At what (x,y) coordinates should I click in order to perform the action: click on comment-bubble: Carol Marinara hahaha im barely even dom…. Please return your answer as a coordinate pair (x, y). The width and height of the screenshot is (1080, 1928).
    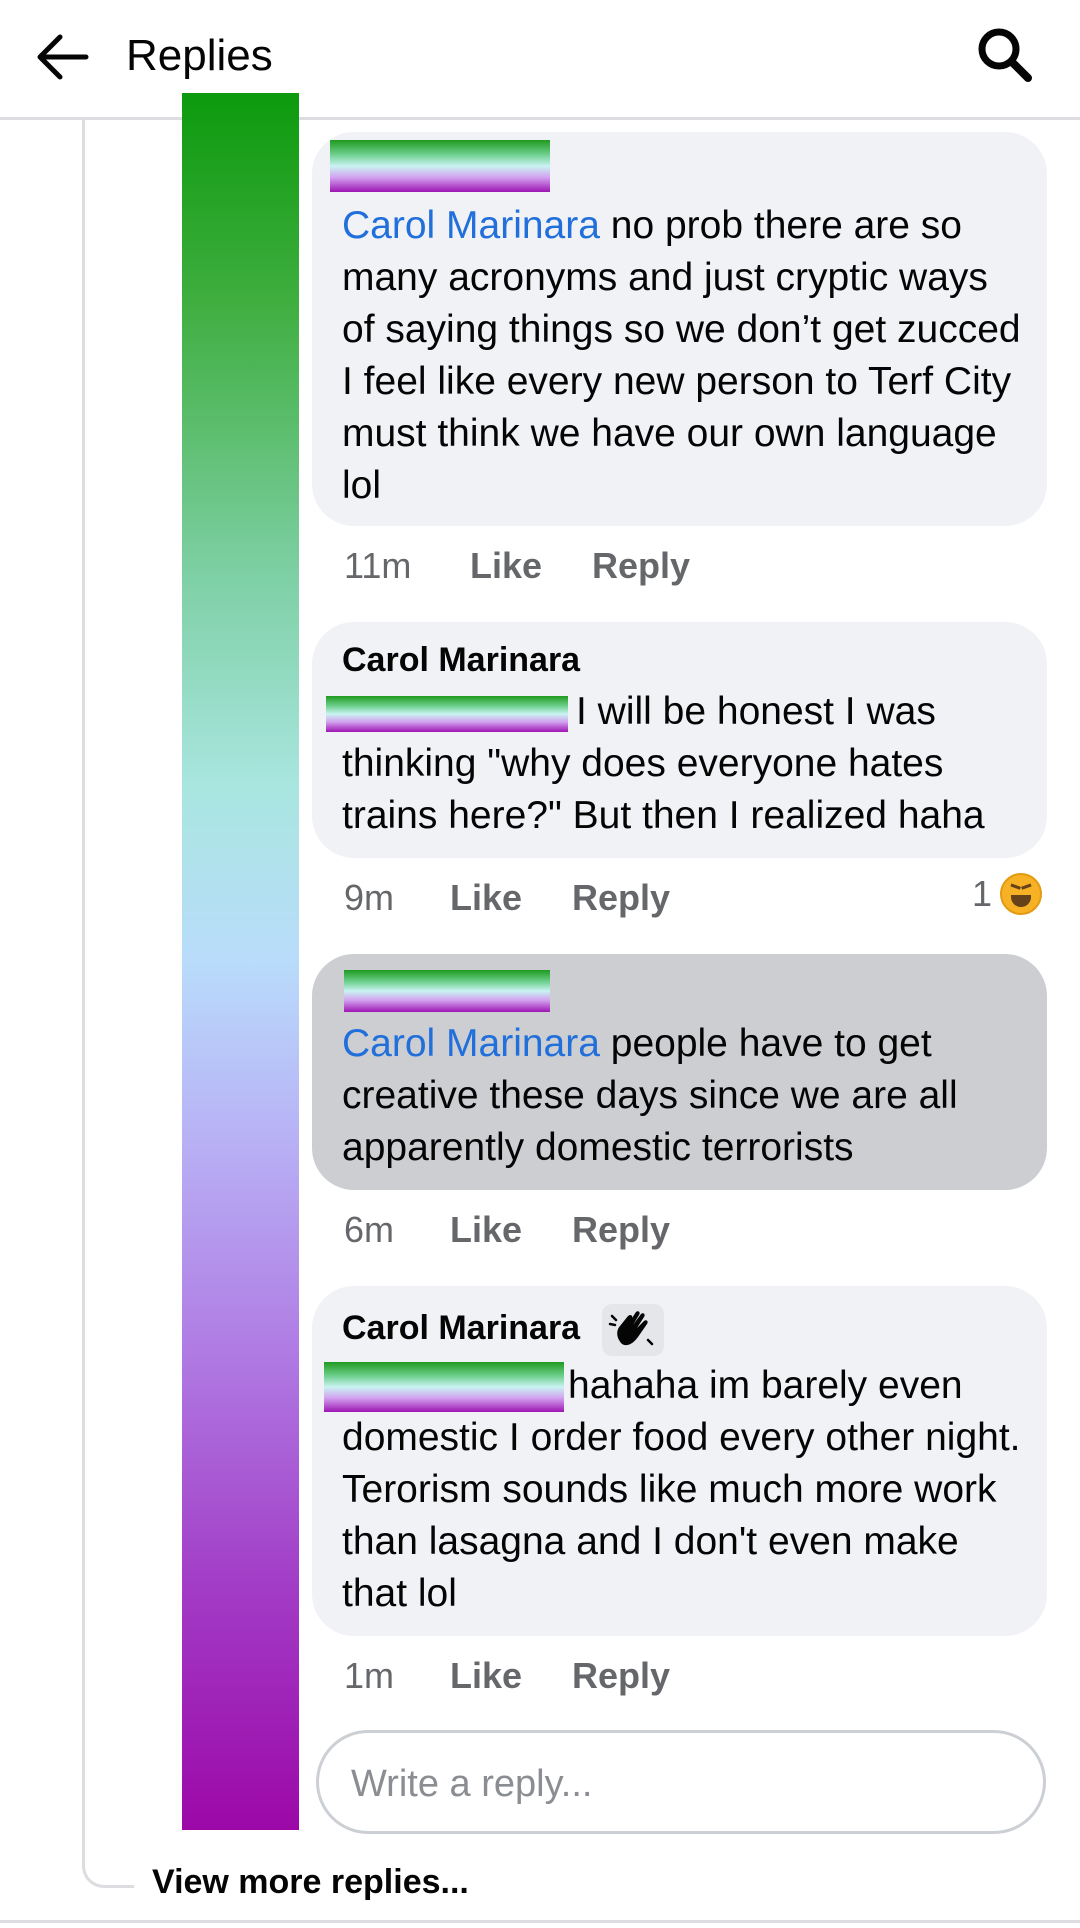
    Looking at the image, I should click on (679, 1461).